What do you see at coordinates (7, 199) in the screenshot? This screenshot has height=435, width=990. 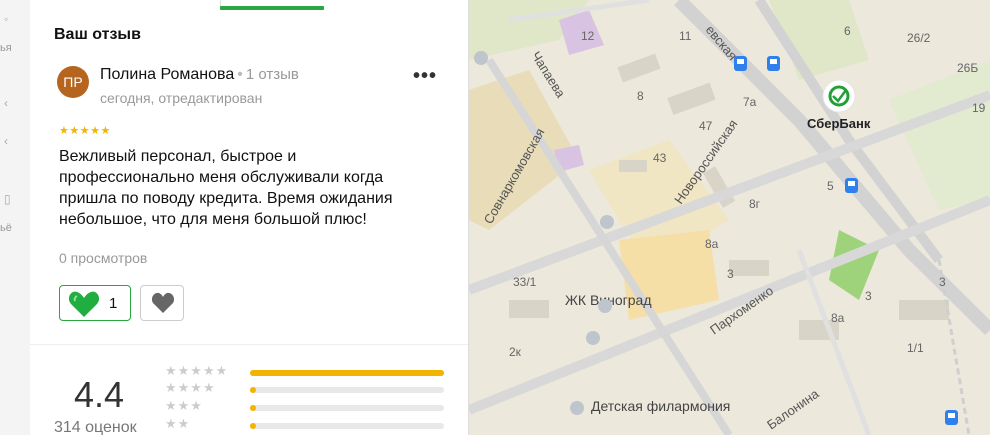 I see `nav-icon: ▯` at bounding box center [7, 199].